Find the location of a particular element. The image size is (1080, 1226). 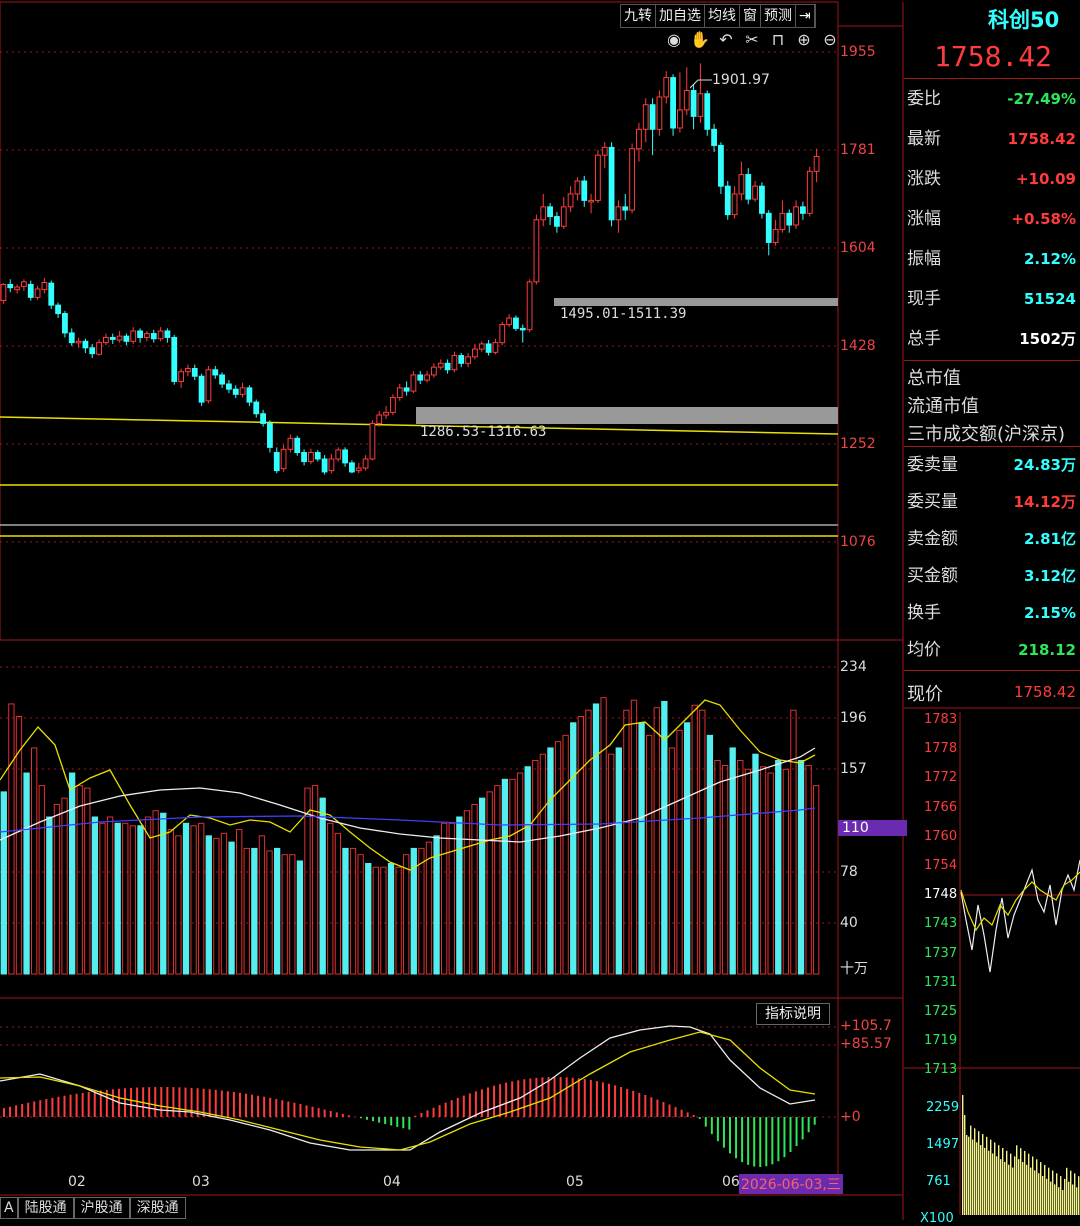

float-market-value-label: 流通市值 is located at coordinates (943, 406).